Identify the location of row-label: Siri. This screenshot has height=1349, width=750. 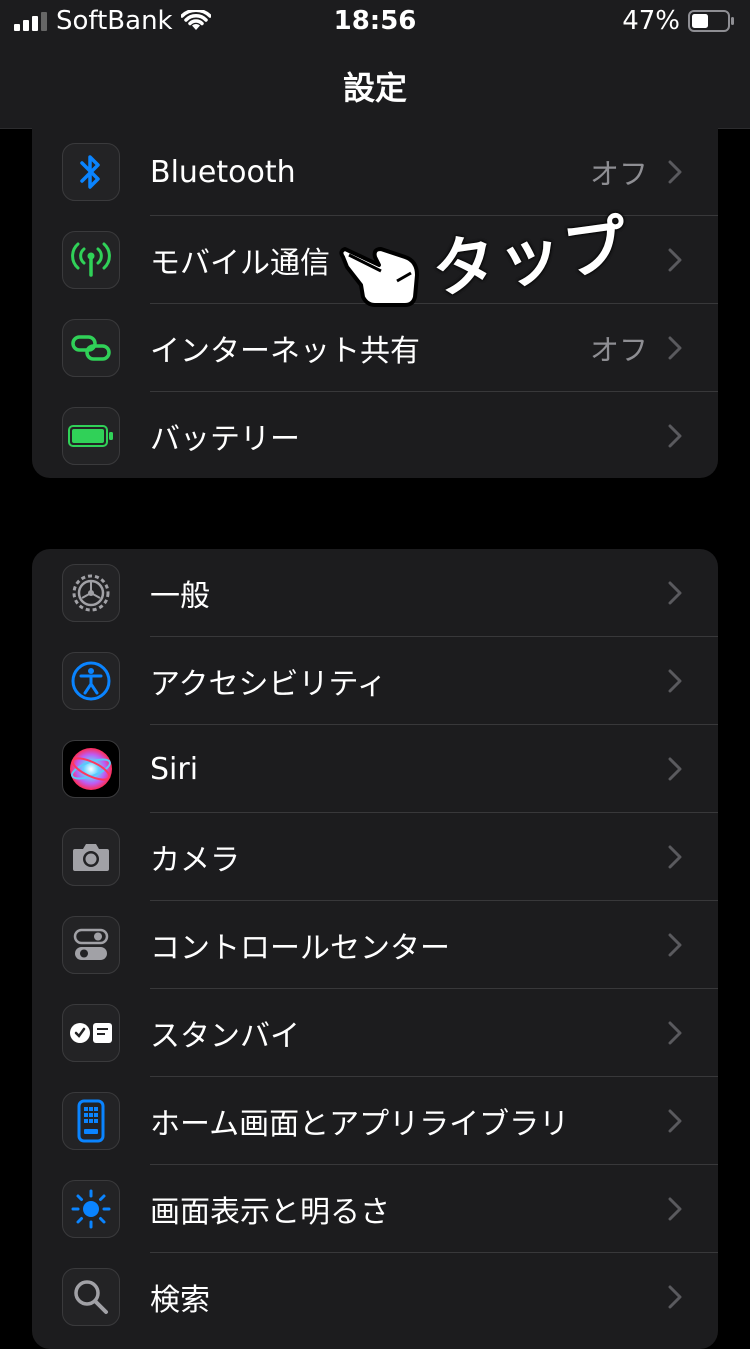
(174, 769).